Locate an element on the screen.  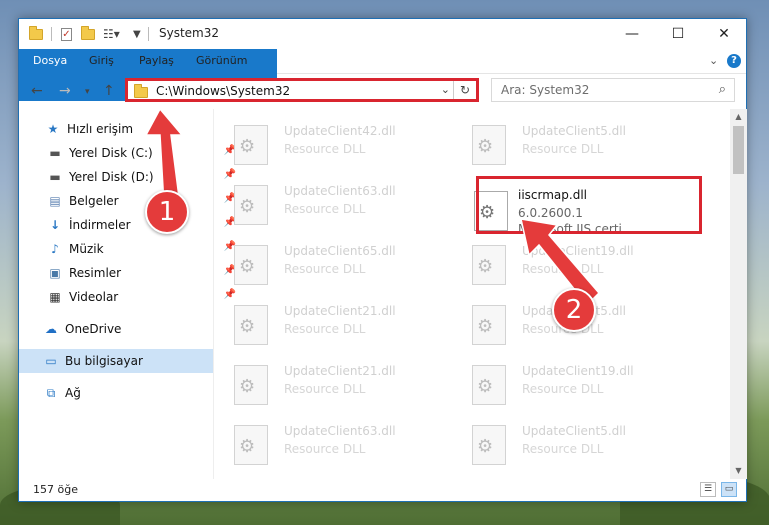
sidebar-item-label: Bu bilgisayar is located at coordinates (104, 361).